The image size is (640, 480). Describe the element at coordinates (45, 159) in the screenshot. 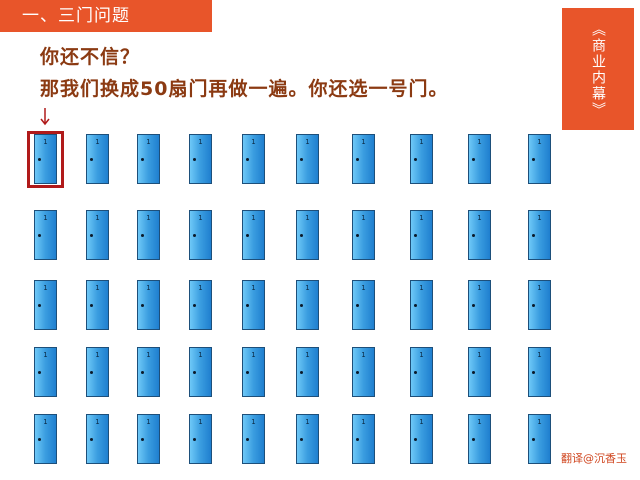

I see `selected-door-highlight` at that location.